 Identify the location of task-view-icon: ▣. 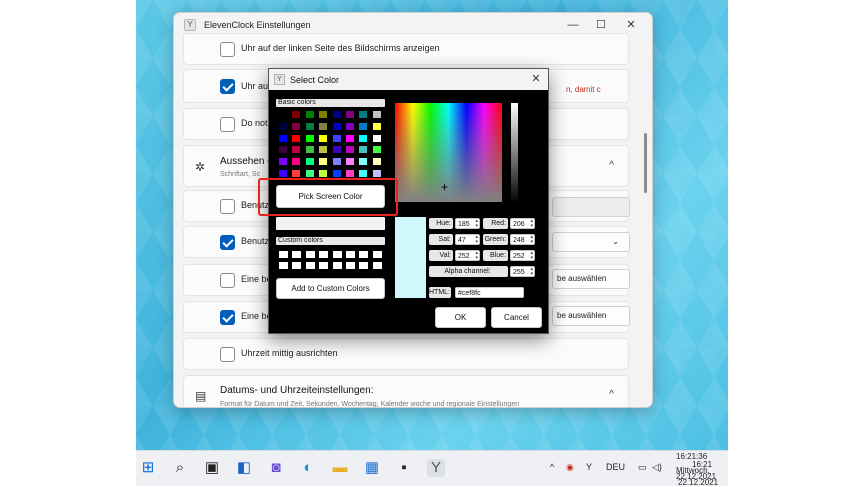
(212, 468).